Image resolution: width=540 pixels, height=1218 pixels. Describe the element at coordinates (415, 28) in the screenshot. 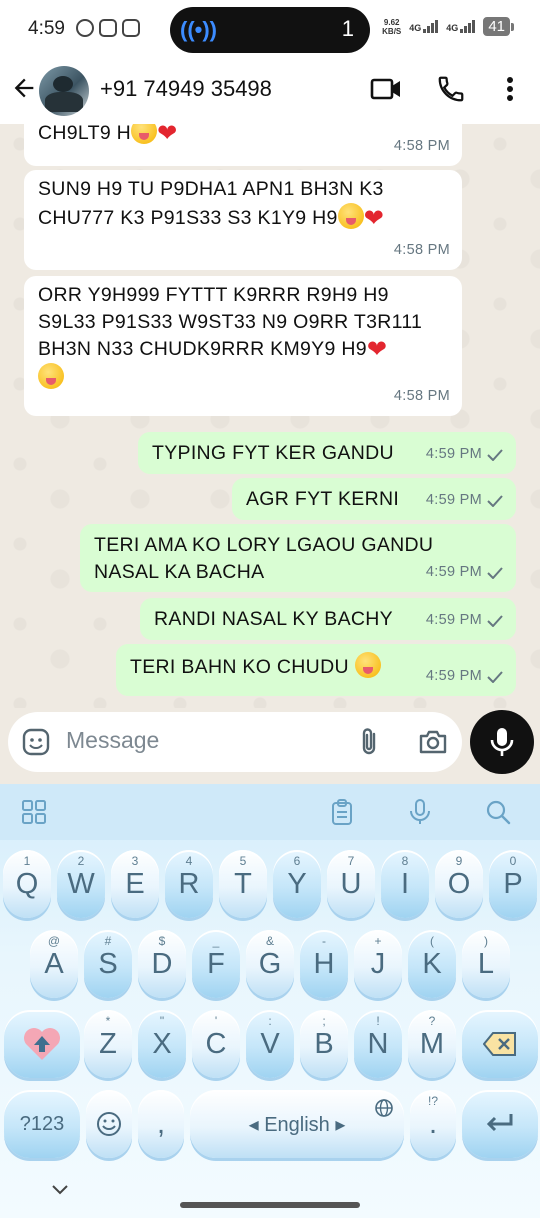

I see `network-type-1: 4G` at that location.